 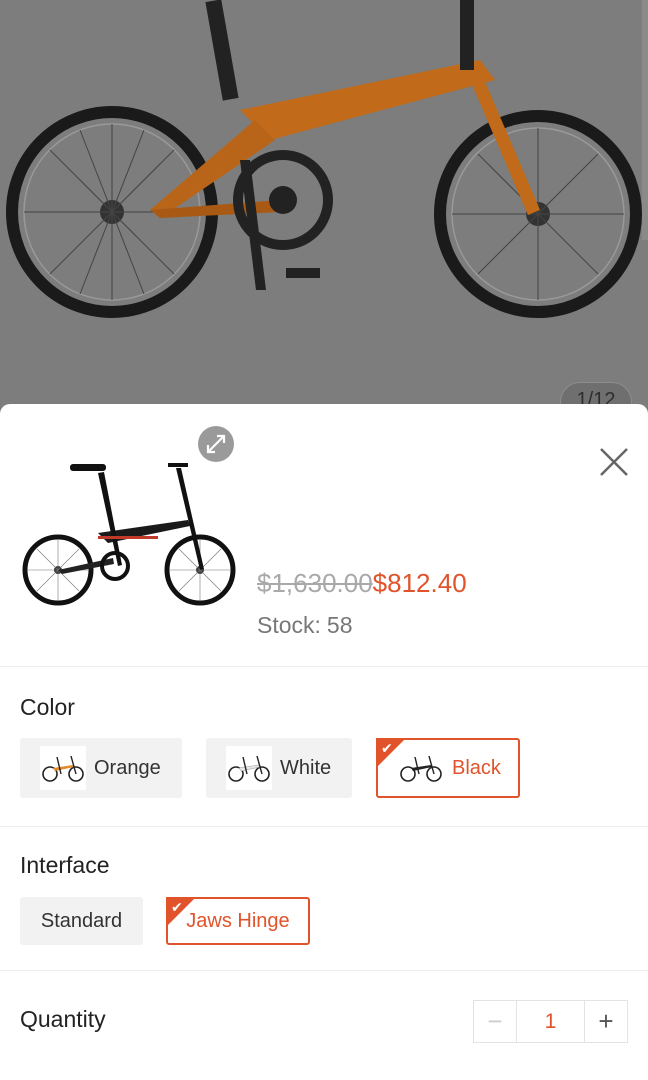 I want to click on interface-option-label: Standard, so click(x=81, y=920).